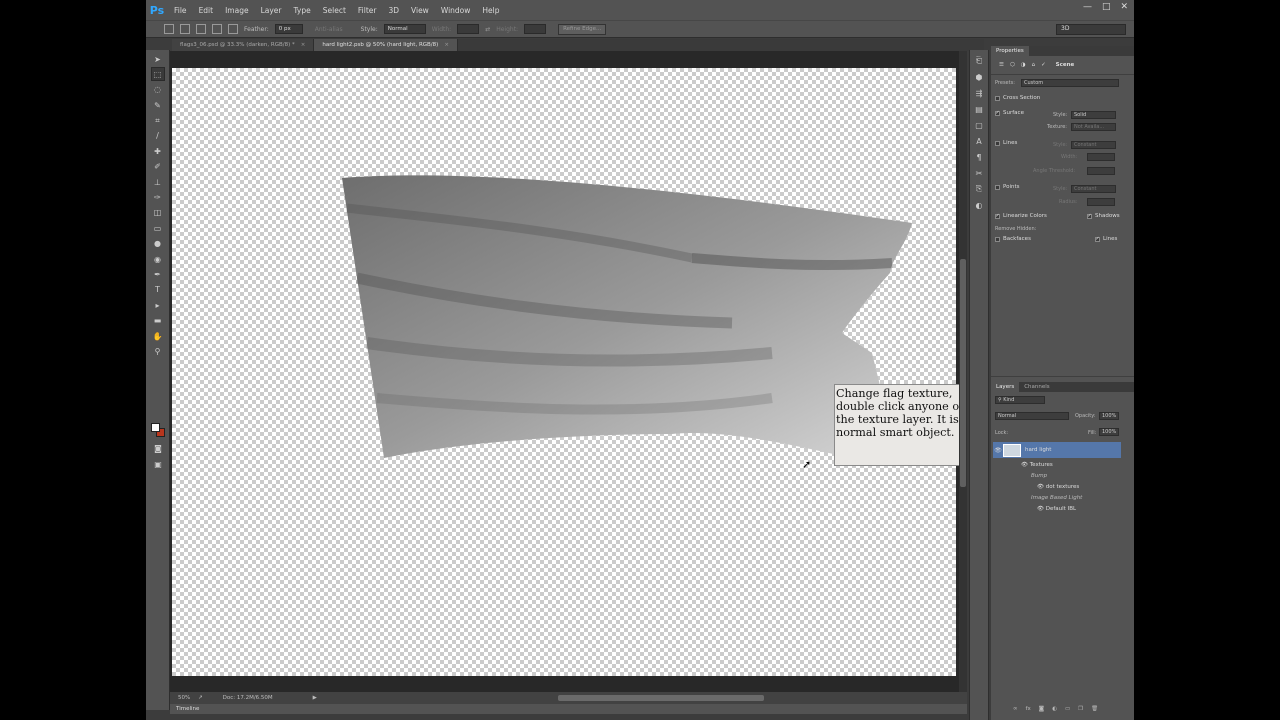 This screenshot has width=1280, height=720. Describe the element at coordinates (1097, 239) in the screenshot. I see `hidden-lines-checkbox: ✓` at that location.